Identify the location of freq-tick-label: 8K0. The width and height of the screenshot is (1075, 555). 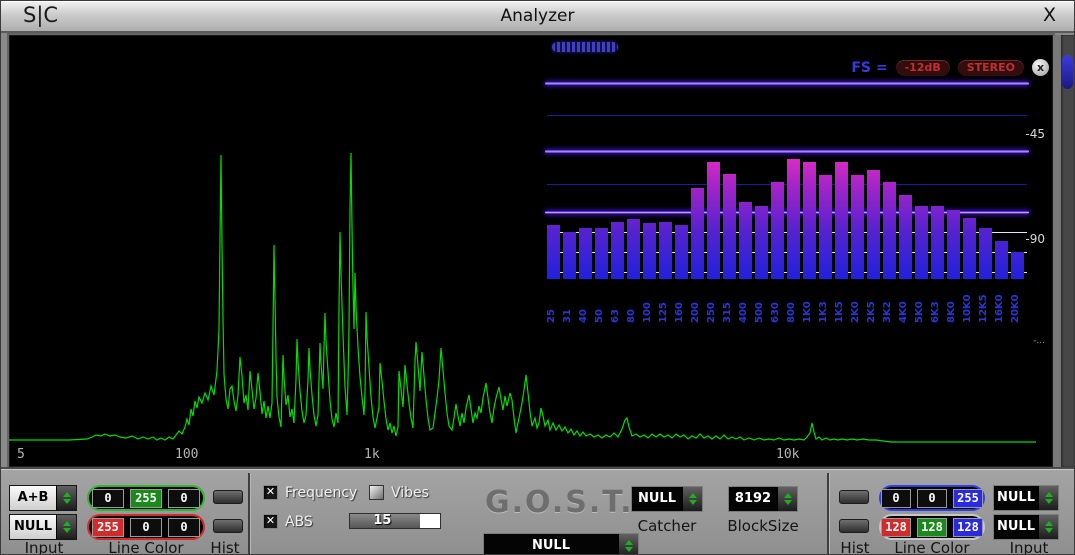
(951, 312).